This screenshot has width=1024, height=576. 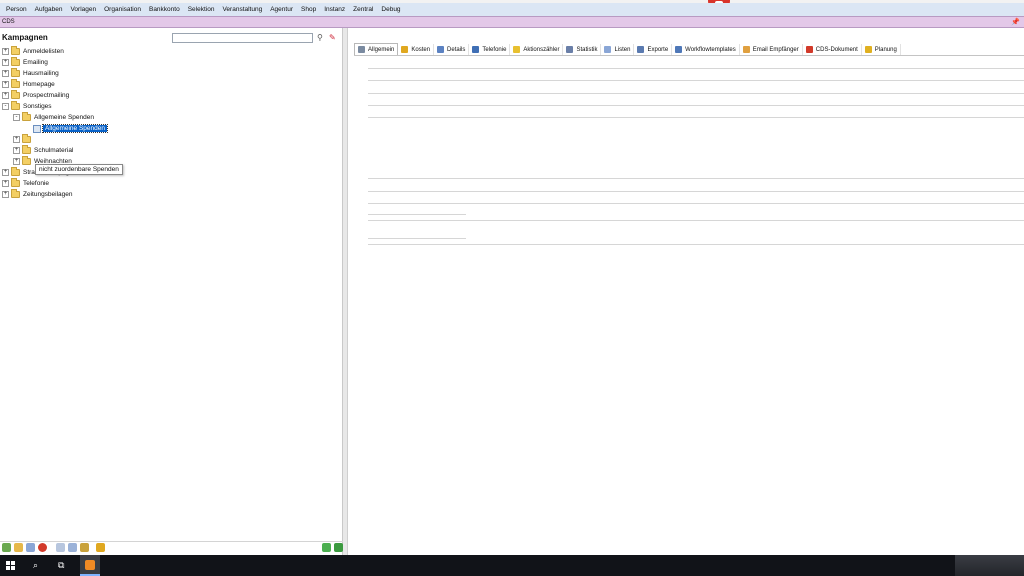 I want to click on task-view-icon: ⧉, so click(x=61, y=565).